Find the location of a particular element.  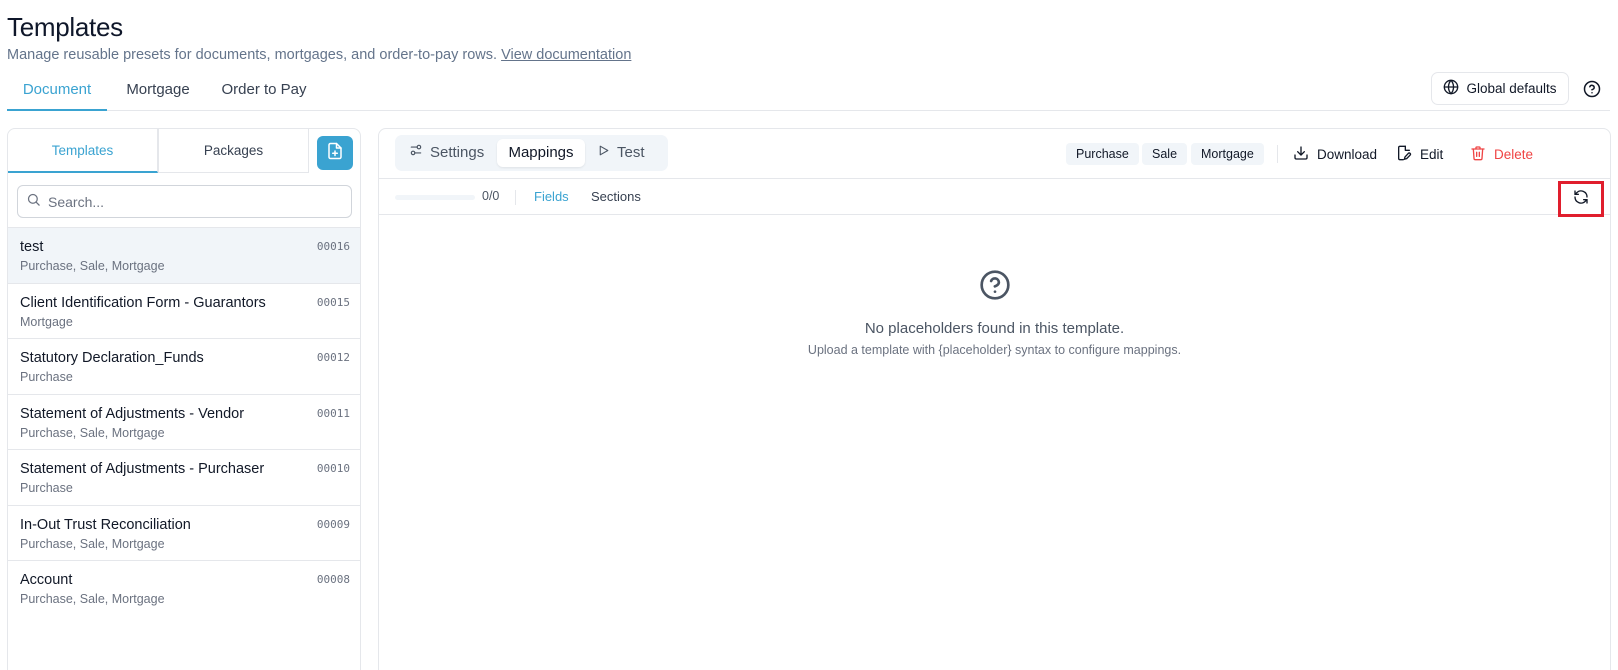

tab-packages: Packages is located at coordinates (233, 151).